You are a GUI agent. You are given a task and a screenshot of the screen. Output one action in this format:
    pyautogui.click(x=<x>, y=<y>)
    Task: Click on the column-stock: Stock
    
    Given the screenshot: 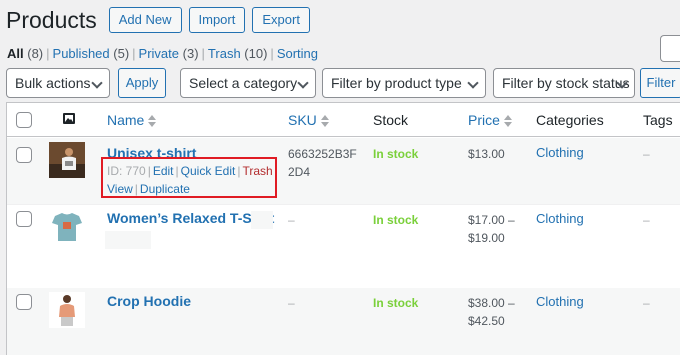 What is the action you would take?
    pyautogui.click(x=391, y=120)
    